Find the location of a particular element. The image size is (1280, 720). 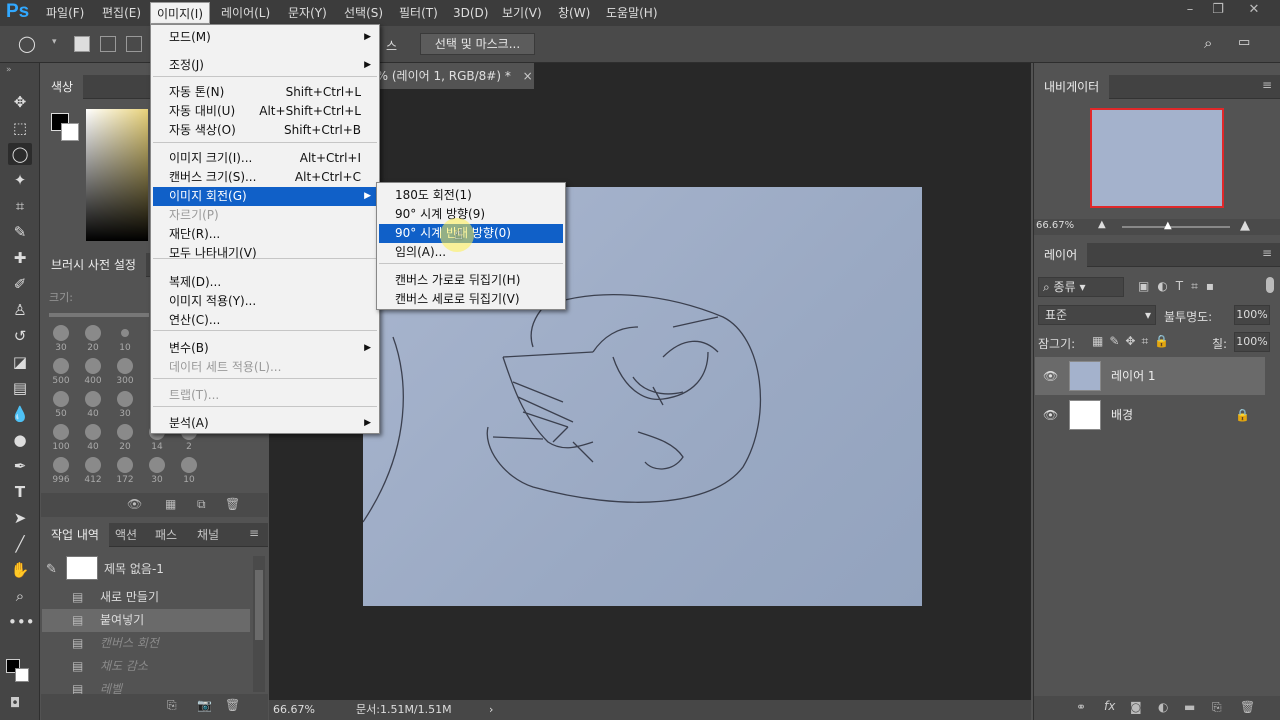

mask-icon: ◙ is located at coordinates (1136, 707).